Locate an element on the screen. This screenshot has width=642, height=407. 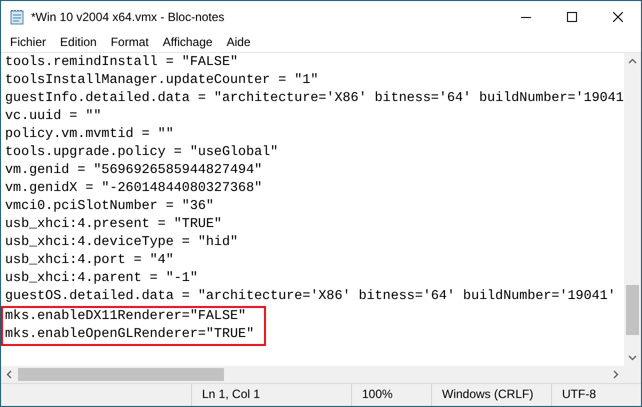
close-icon is located at coordinates (618, 17).